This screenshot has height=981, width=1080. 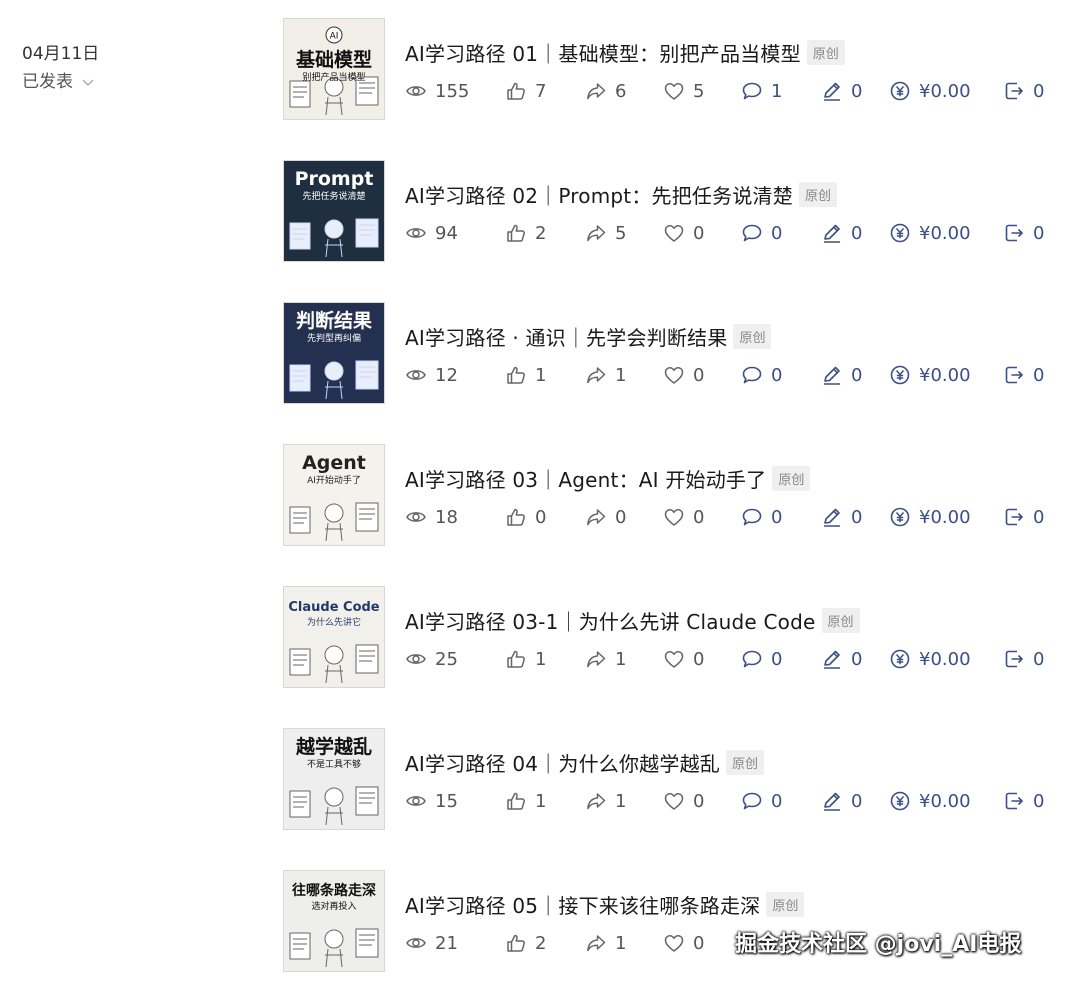 I want to click on pen-icon, so click(x=832, y=659).